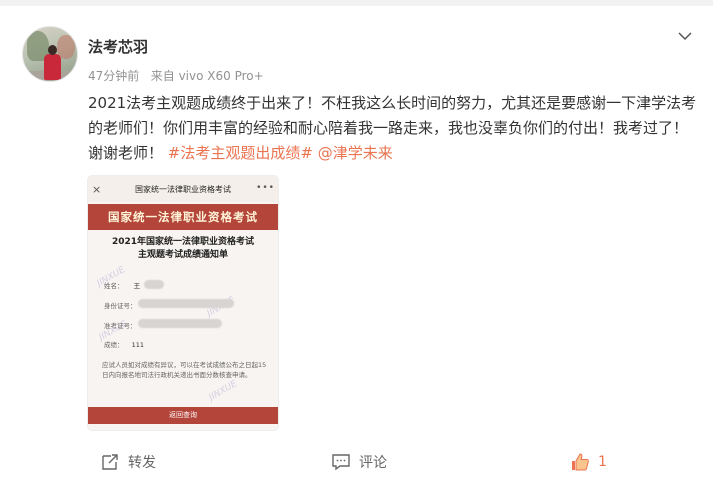 Image resolution: width=713 pixels, height=488 pixels. Describe the element at coordinates (122, 286) in the screenshot. I see `image-row-name: 姓名： 王` at that location.